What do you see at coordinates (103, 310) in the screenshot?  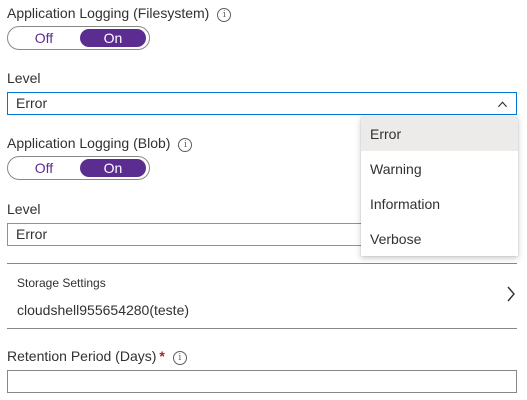 I see `storage-settings-value: cloudshell955654280(teste)` at bounding box center [103, 310].